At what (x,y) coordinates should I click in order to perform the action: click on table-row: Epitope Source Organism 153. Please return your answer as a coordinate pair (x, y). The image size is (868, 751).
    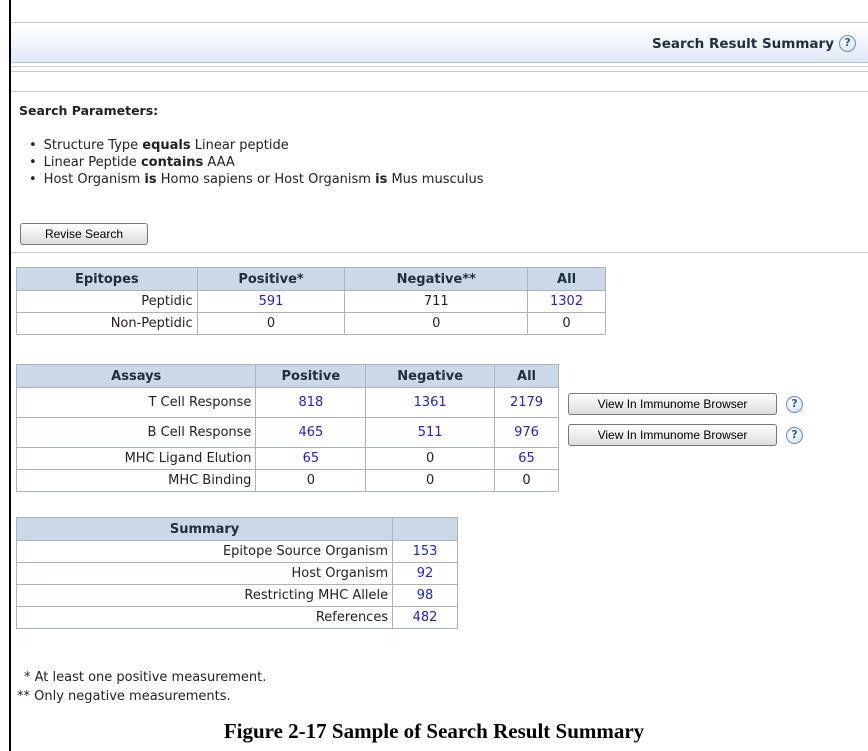
    Looking at the image, I should click on (236, 551).